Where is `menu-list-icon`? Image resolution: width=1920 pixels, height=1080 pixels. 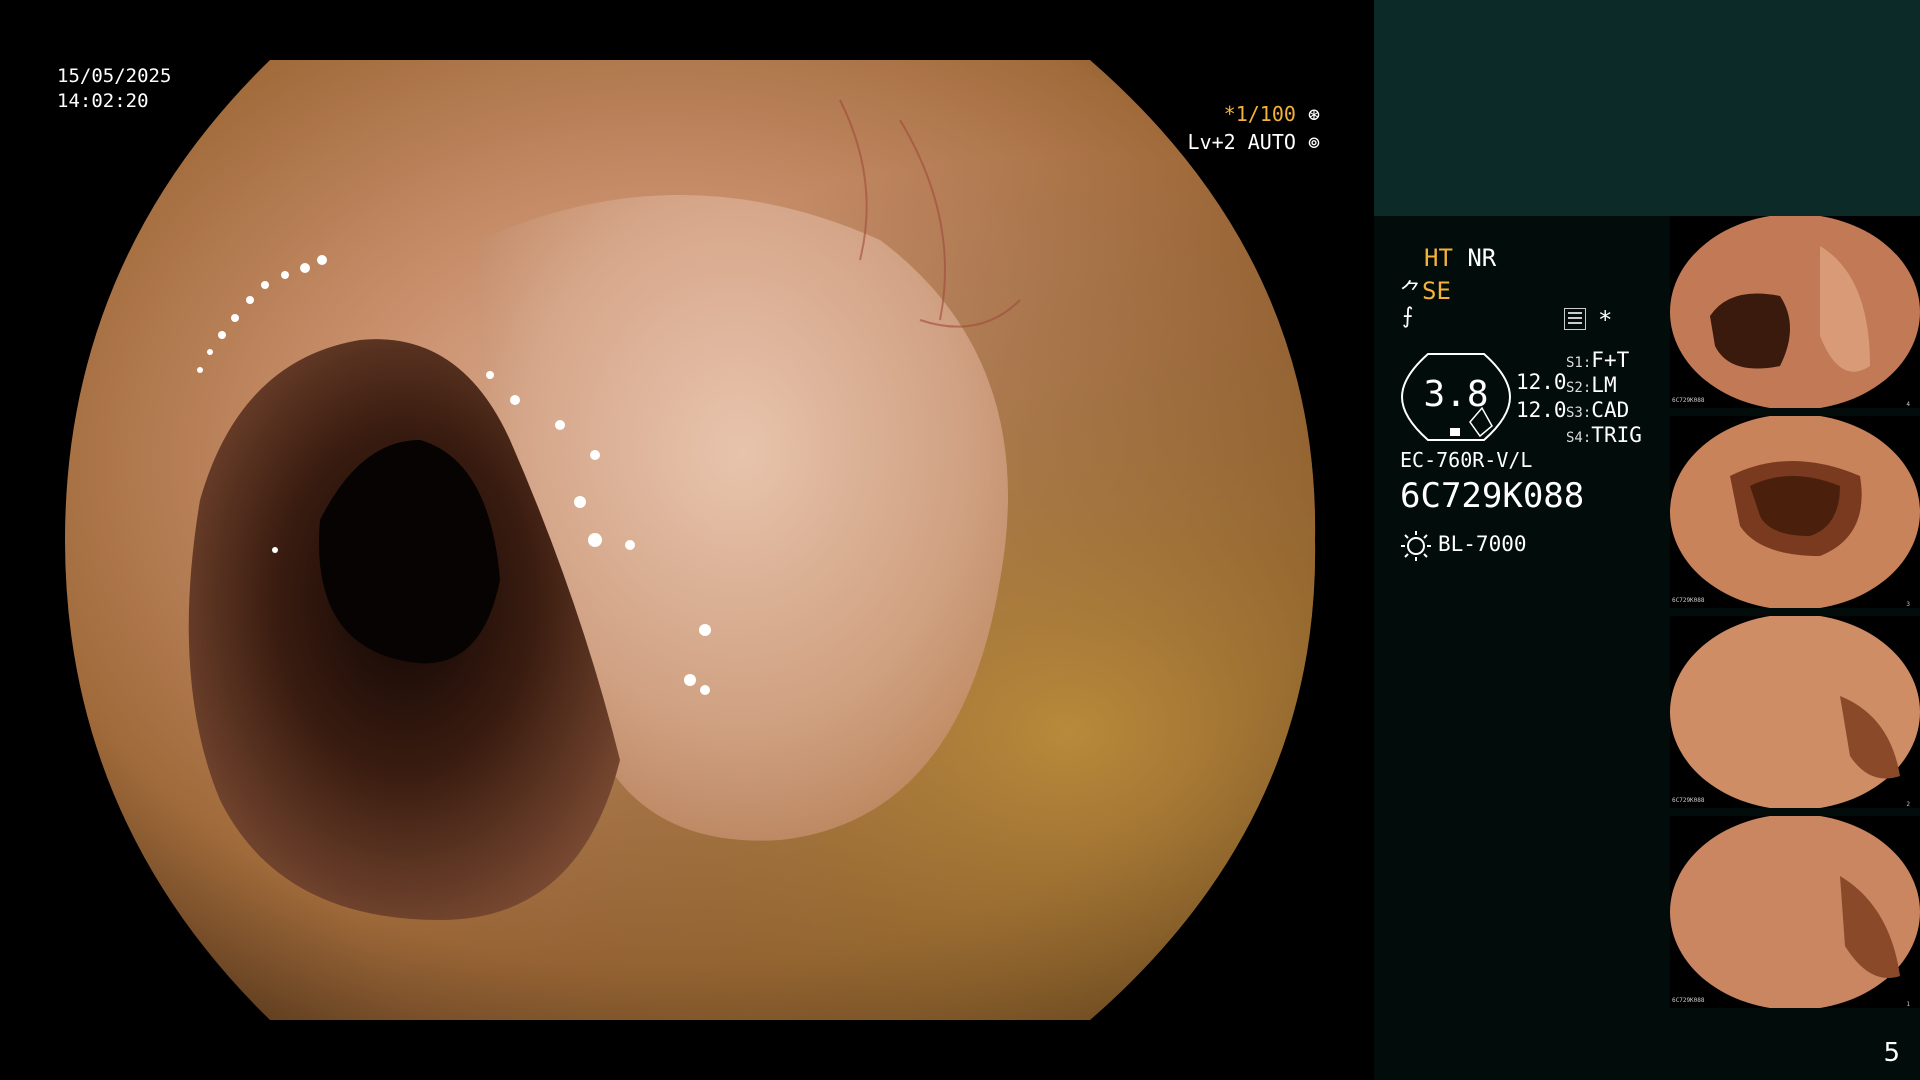
menu-list-icon is located at coordinates (1575, 319).